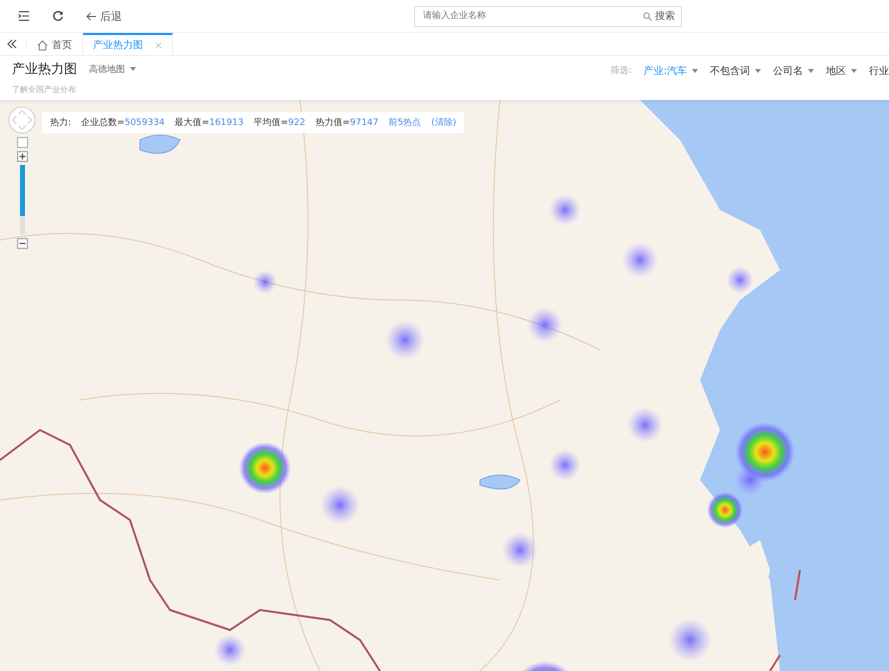 This screenshot has width=889, height=671. Describe the element at coordinates (879, 71) in the screenshot. I see `filter-dropdown: 行业` at that location.